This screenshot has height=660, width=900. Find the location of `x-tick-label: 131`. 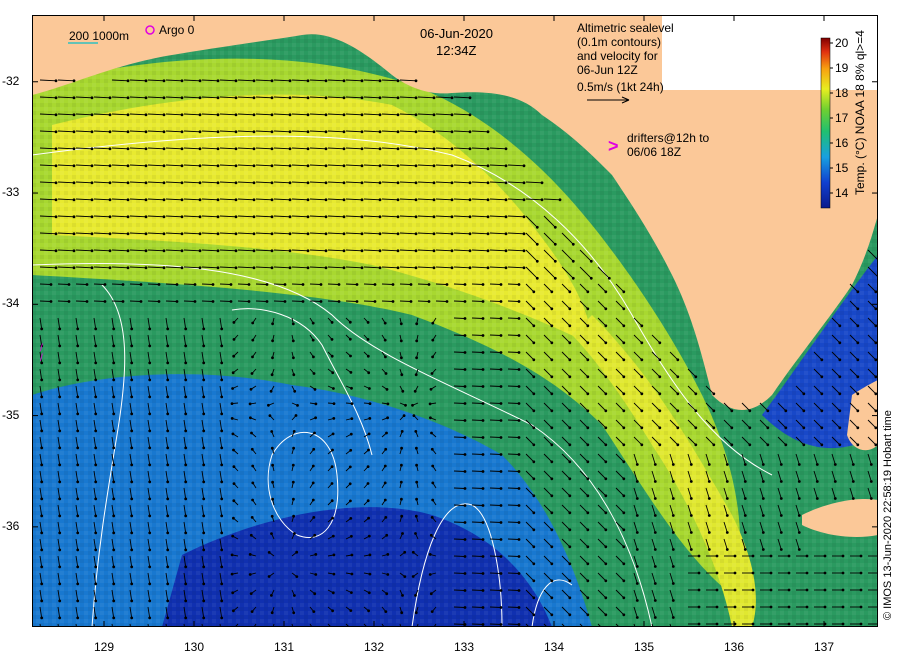

x-tick-label: 131 is located at coordinates (284, 647).